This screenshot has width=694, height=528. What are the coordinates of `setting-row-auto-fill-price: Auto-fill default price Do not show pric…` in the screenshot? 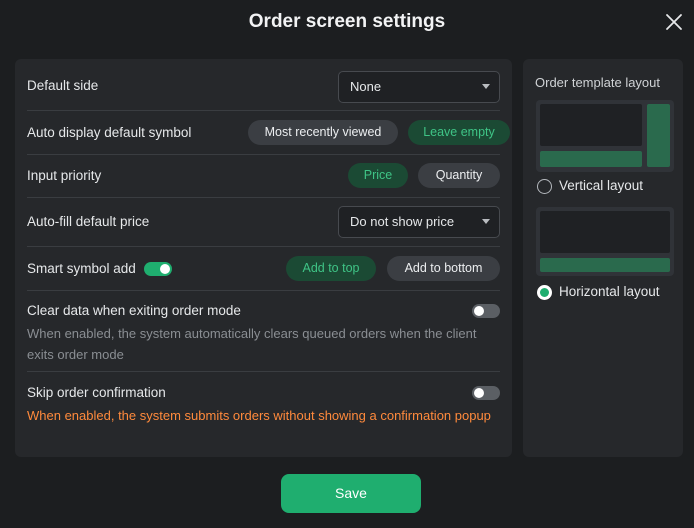 It's located at (263, 222).